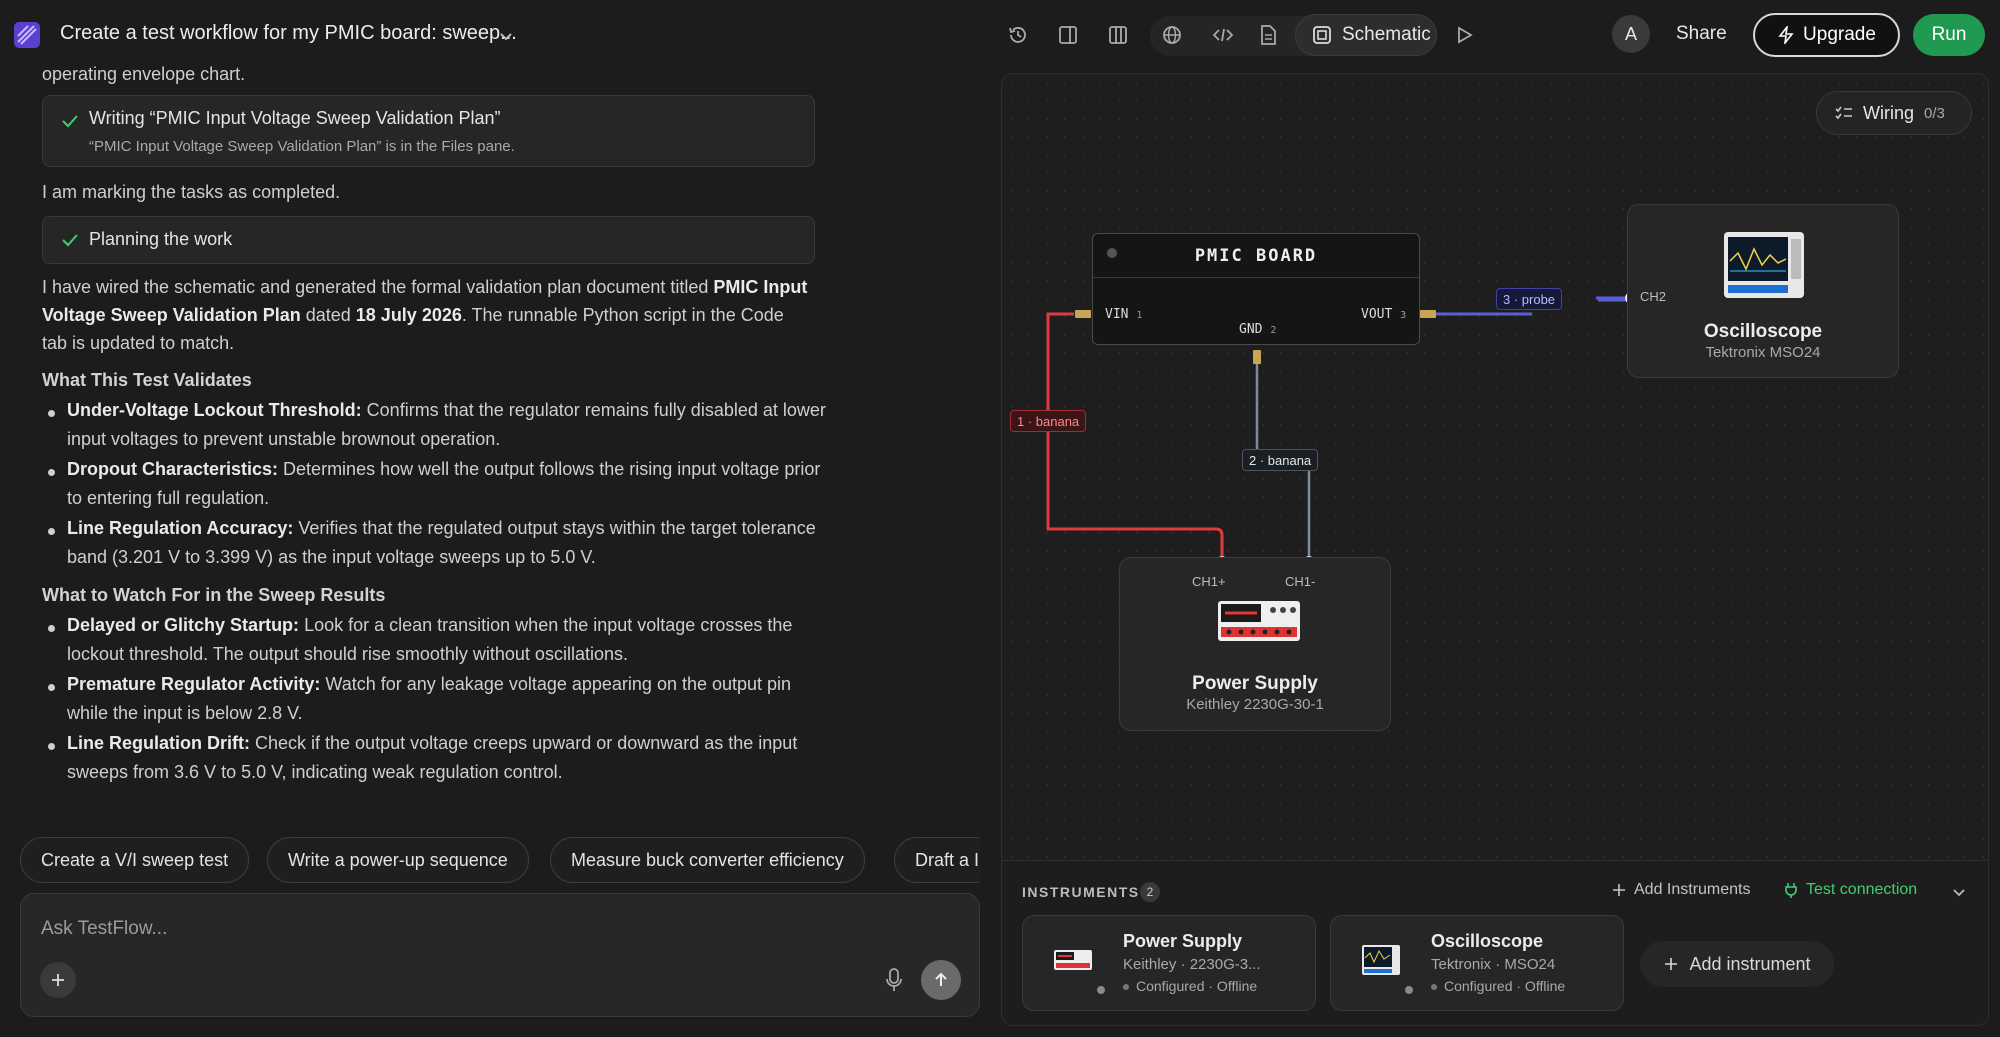 This screenshot has height=1037, width=2000. I want to click on upgrade-button: Upgrade, so click(1826, 35).